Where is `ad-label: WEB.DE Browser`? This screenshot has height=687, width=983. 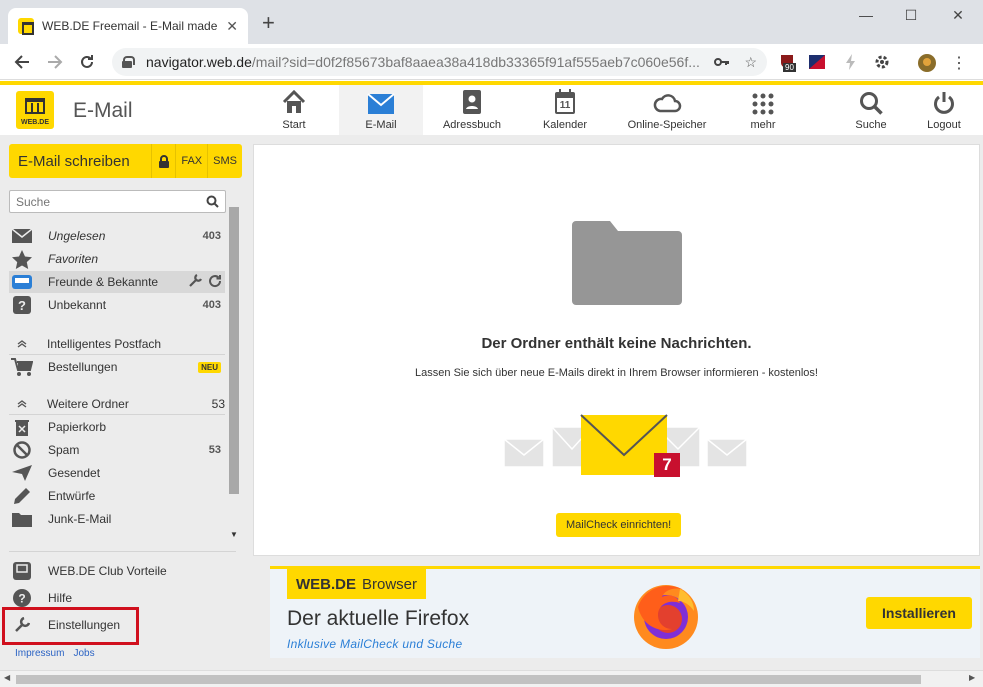
ad-label: WEB.DE Browser is located at coordinates (357, 584).